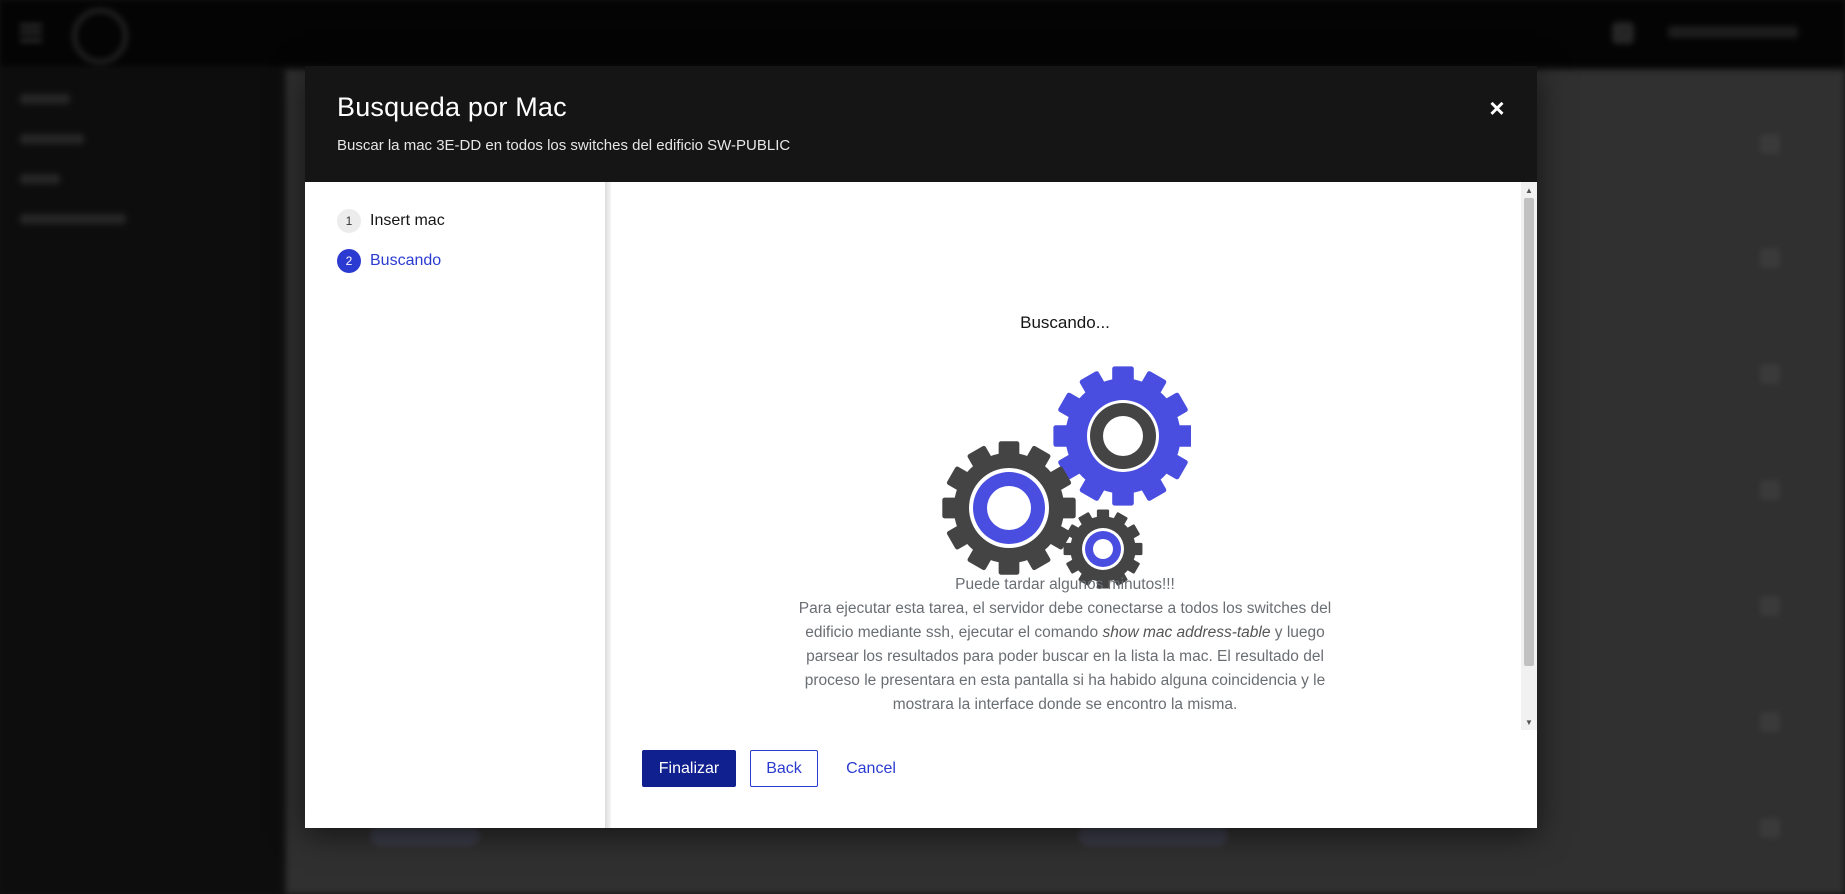 Image resolution: width=1845 pixels, height=894 pixels. What do you see at coordinates (349, 221) in the screenshot?
I see `step-number: 1` at bounding box center [349, 221].